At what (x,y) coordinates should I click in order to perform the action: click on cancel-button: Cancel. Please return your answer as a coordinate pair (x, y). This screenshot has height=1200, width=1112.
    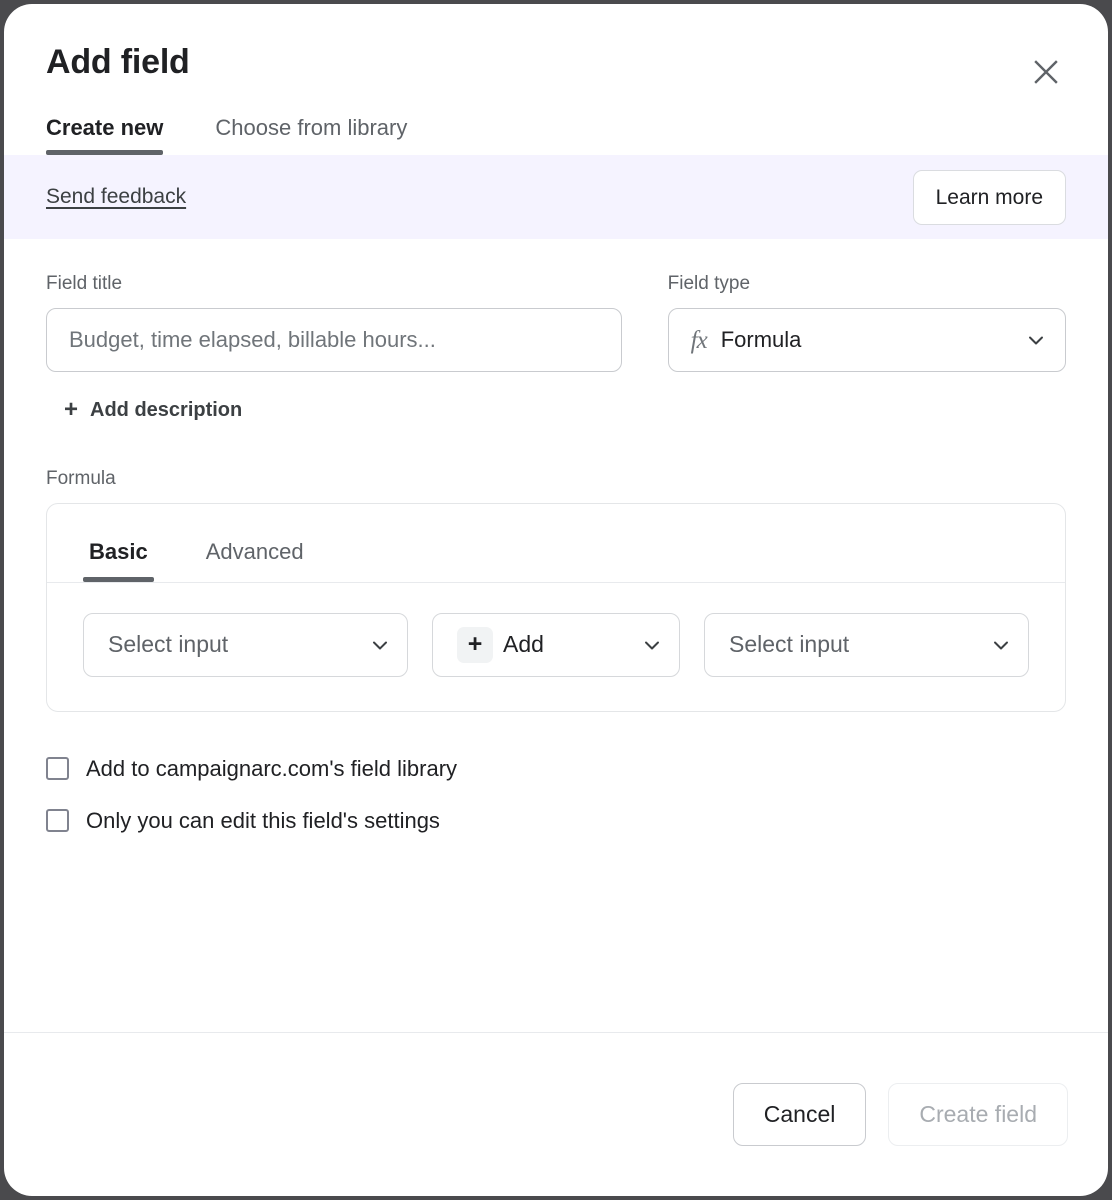
    Looking at the image, I should click on (799, 1114).